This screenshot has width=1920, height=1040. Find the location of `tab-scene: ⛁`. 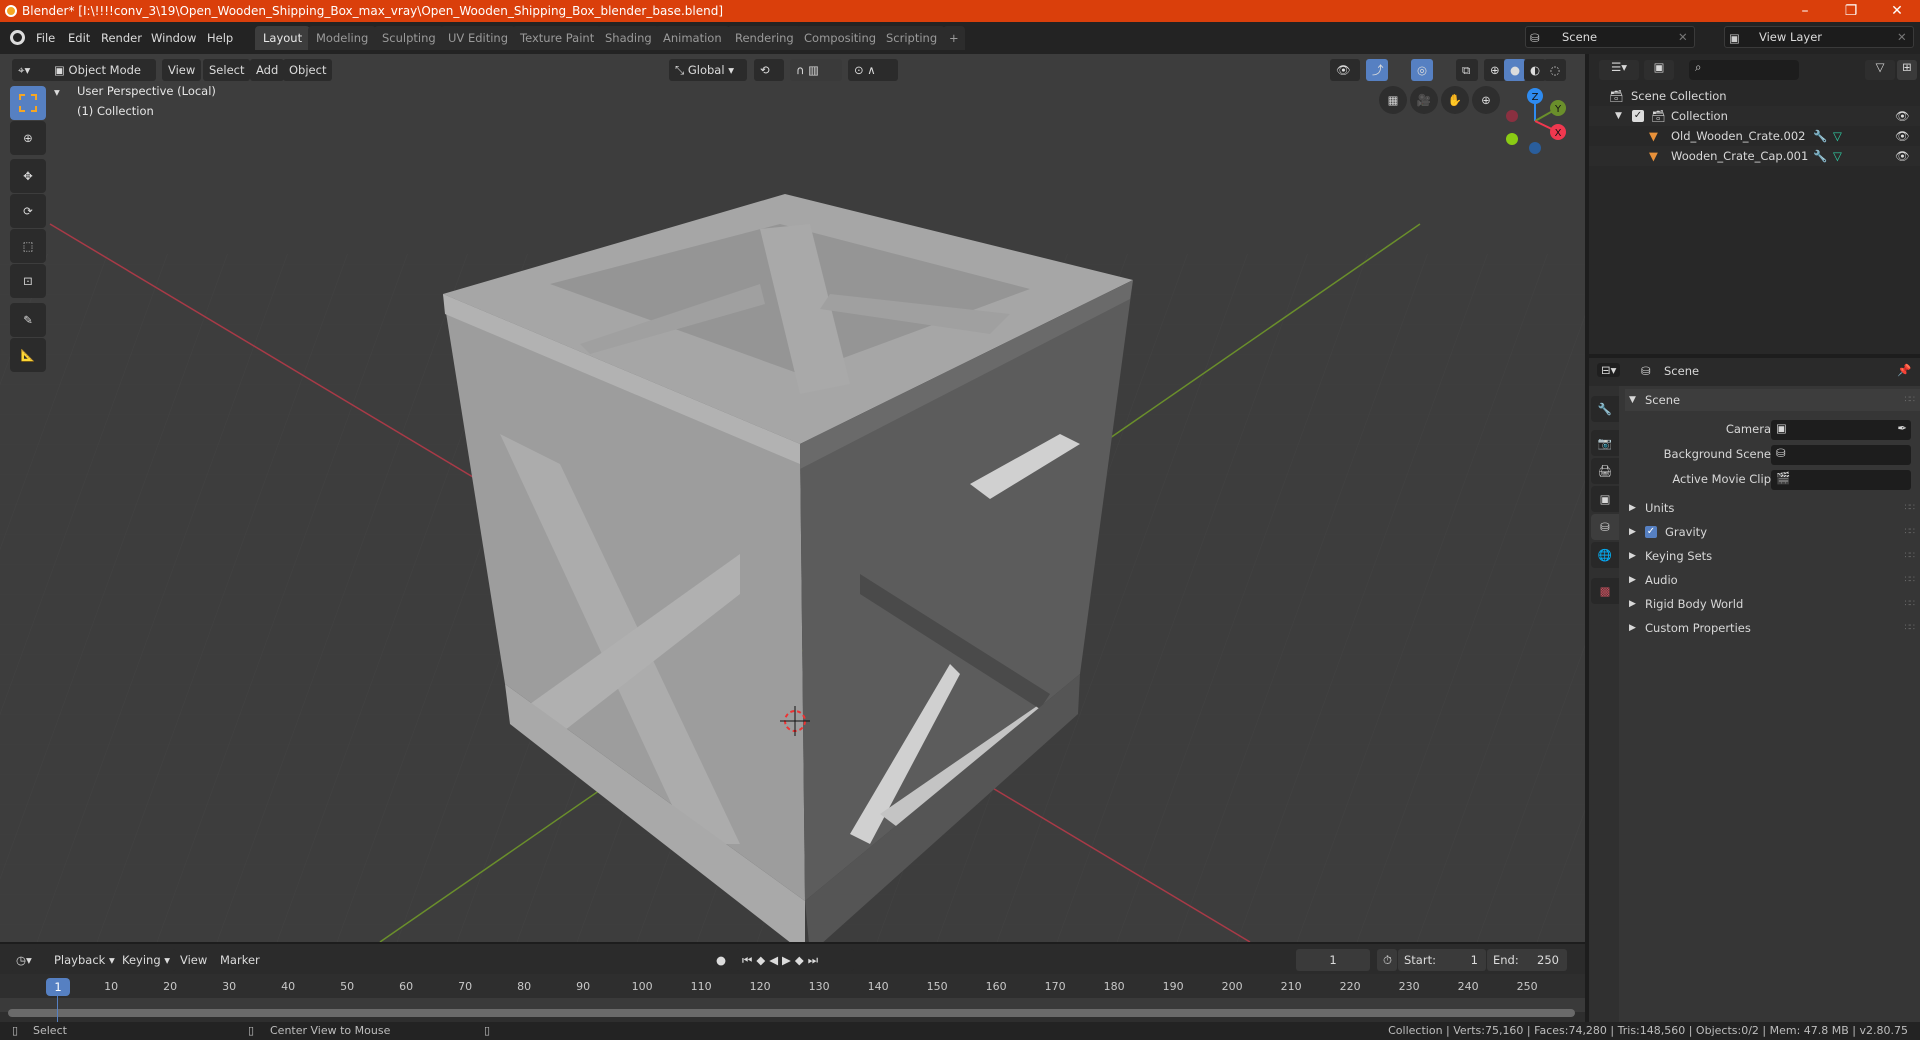

tab-scene: ⛁ is located at coordinates (1605, 527).